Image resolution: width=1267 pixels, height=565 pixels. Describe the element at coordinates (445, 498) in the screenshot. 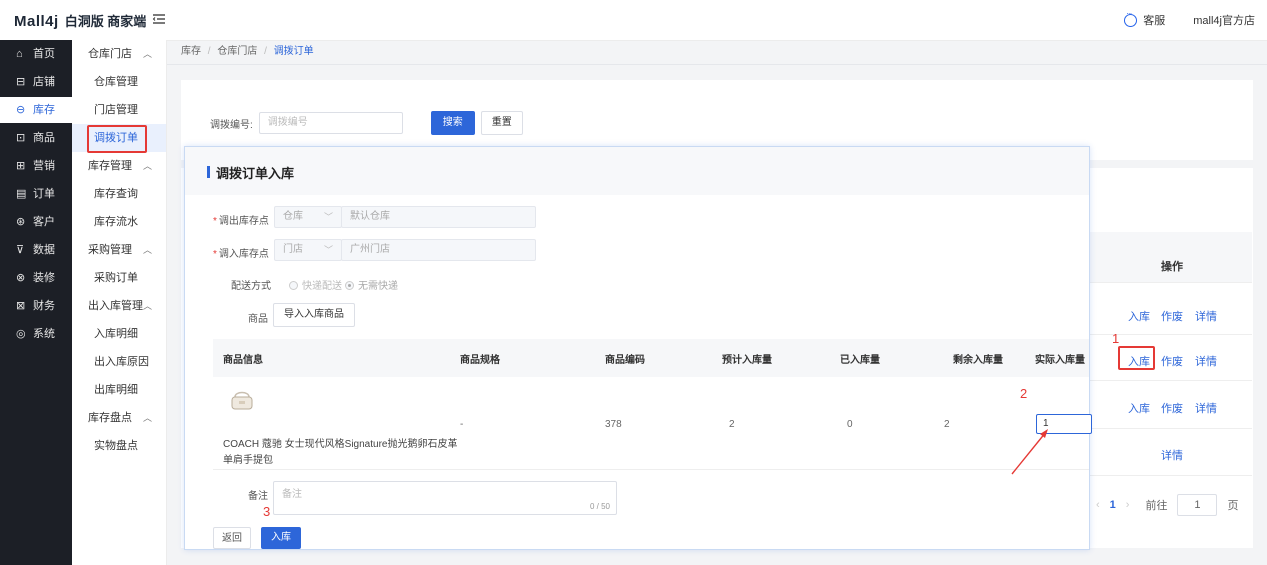

I see `remark-textarea: 备注 0 / 50` at that location.